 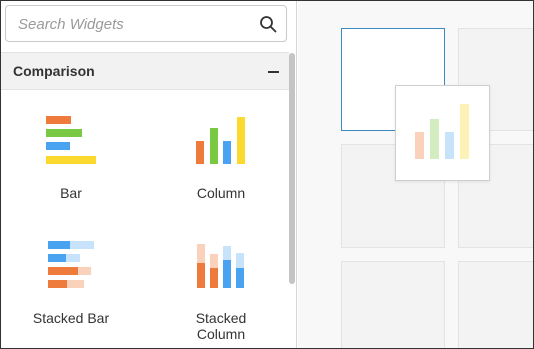 What do you see at coordinates (273, 72) in the screenshot?
I see `minus-icon` at bounding box center [273, 72].